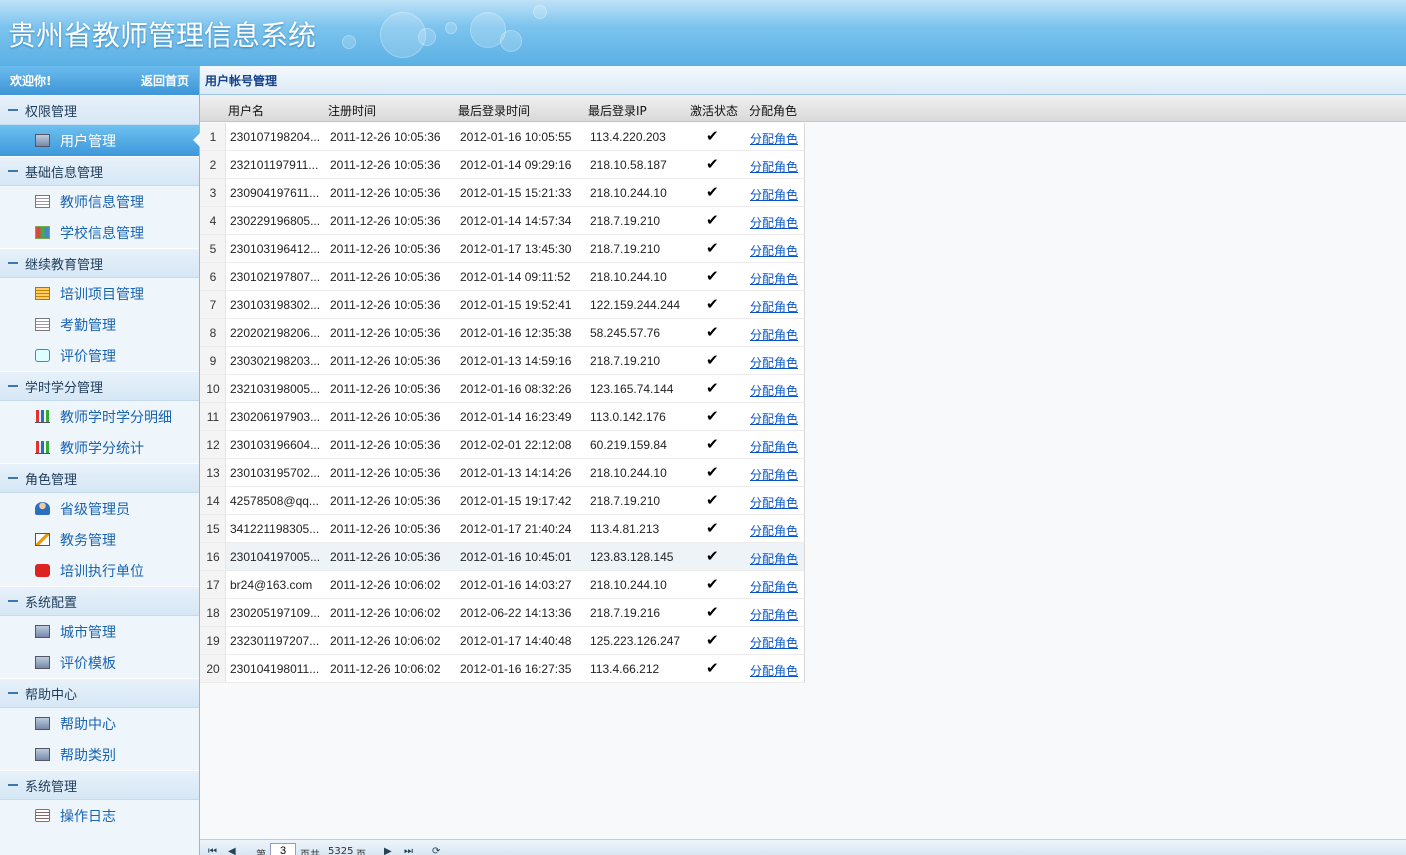  I want to click on last-login-time-cell: 2012-02-01 22:12:08, so click(516, 445).